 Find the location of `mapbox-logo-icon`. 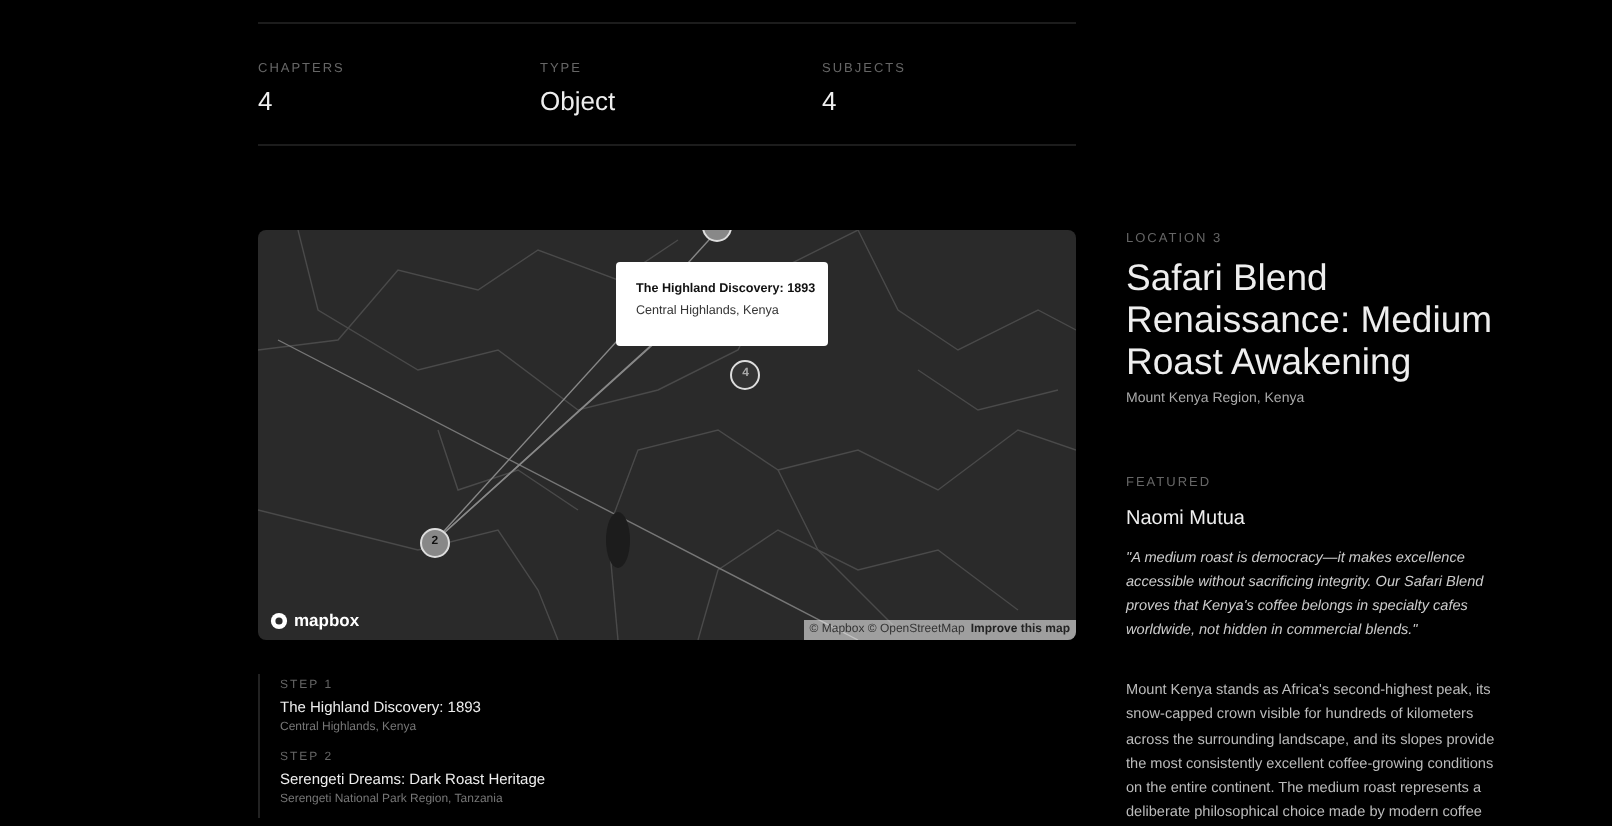

mapbox-logo-icon is located at coordinates (279, 620).